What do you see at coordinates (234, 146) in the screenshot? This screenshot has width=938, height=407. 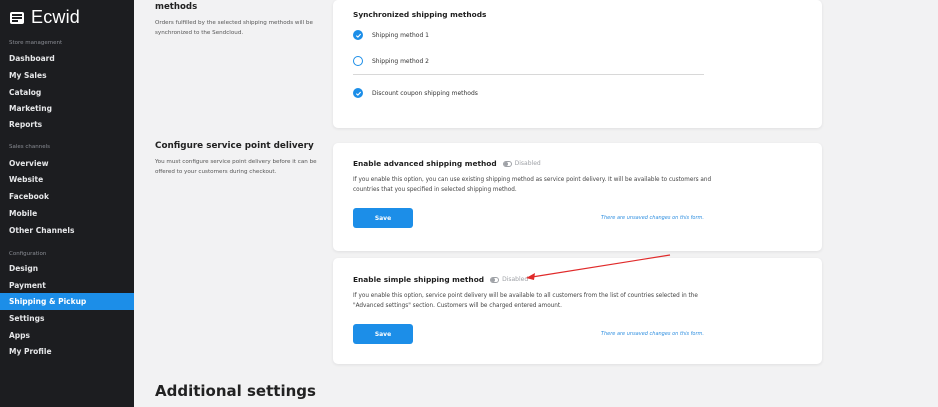 I see `service-point-section-title: Configure service point delivery` at bounding box center [234, 146].